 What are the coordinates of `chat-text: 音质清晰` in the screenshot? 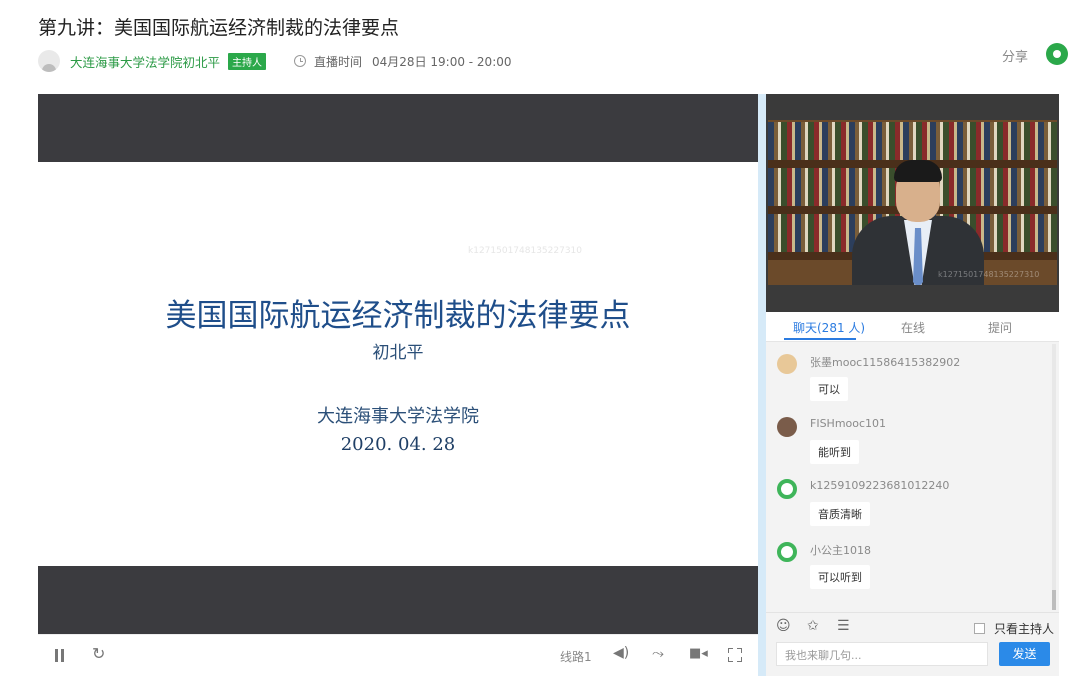 It's located at (840, 514).